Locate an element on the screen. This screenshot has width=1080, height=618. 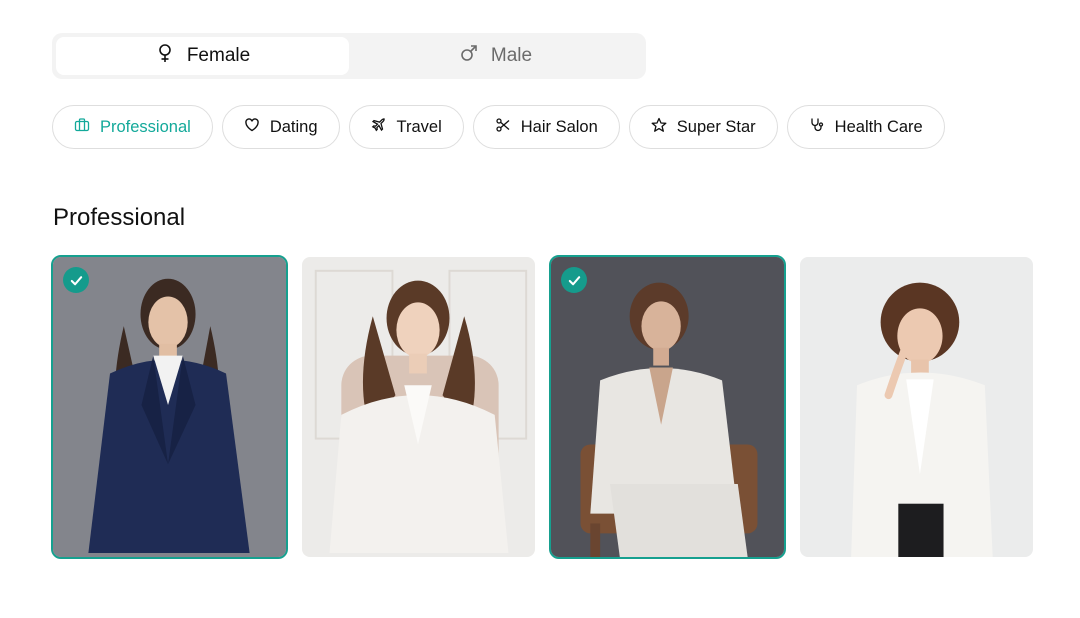
stethoscope-icon is located at coordinates (817, 127).